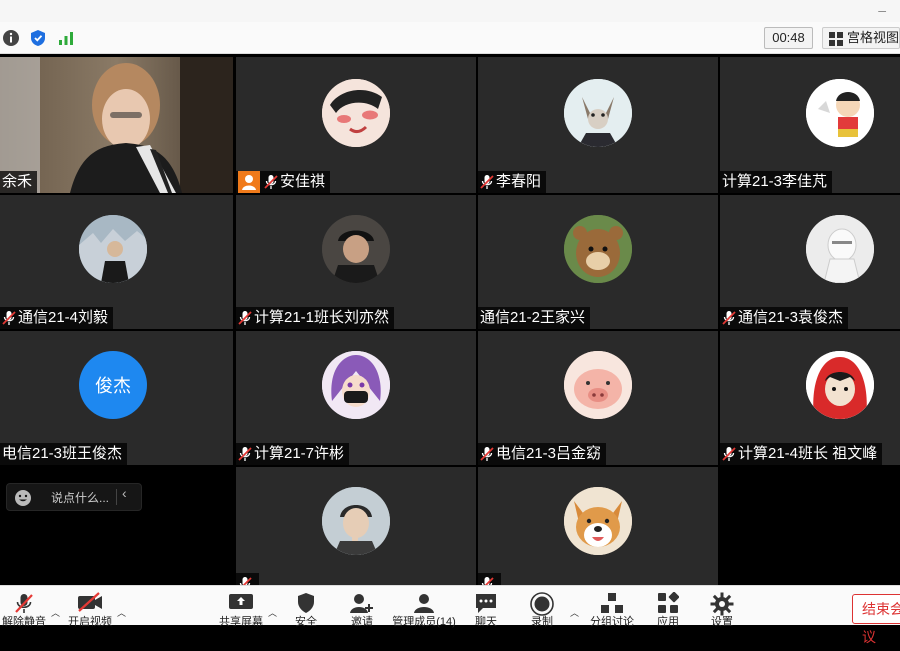 The image size is (900, 651). I want to click on participant-name: 计算21-4班长 祖文峰, so click(808, 453).